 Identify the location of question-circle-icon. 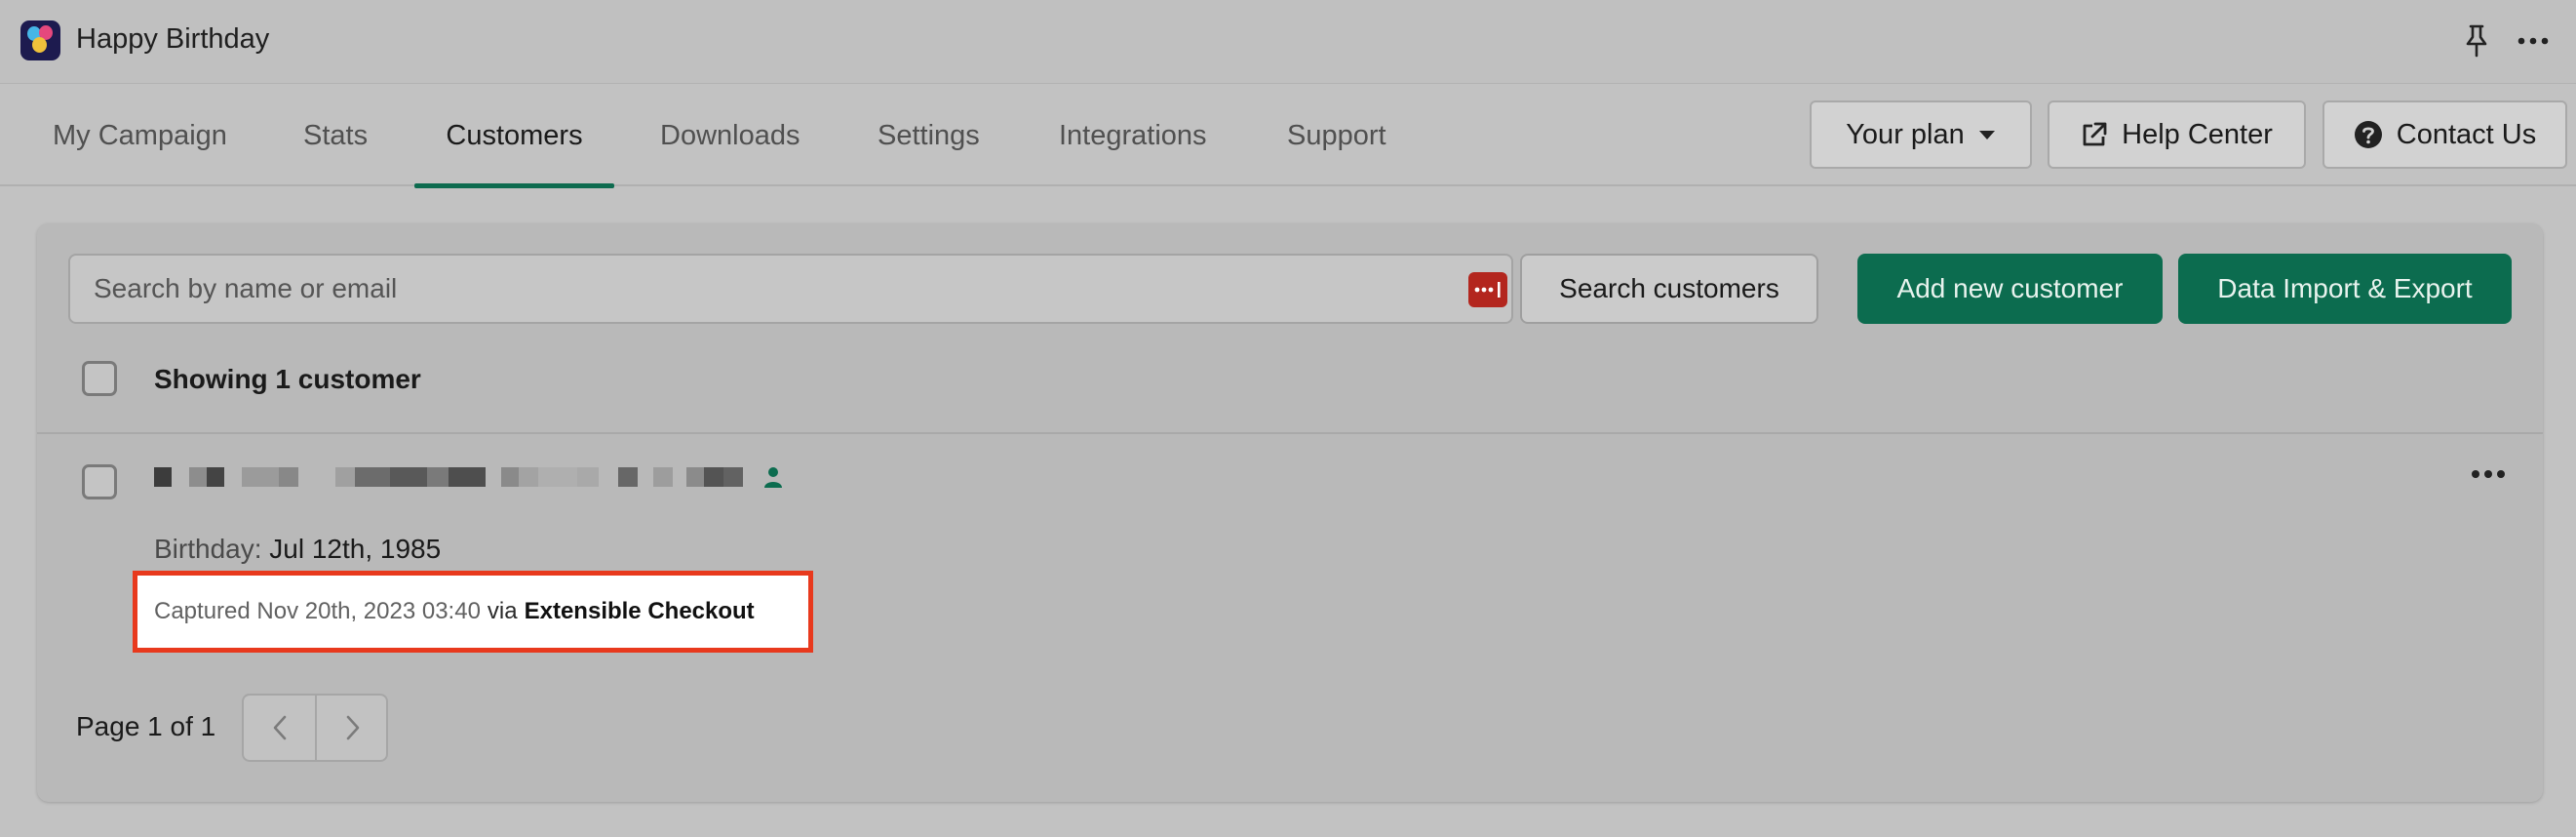
(2368, 134).